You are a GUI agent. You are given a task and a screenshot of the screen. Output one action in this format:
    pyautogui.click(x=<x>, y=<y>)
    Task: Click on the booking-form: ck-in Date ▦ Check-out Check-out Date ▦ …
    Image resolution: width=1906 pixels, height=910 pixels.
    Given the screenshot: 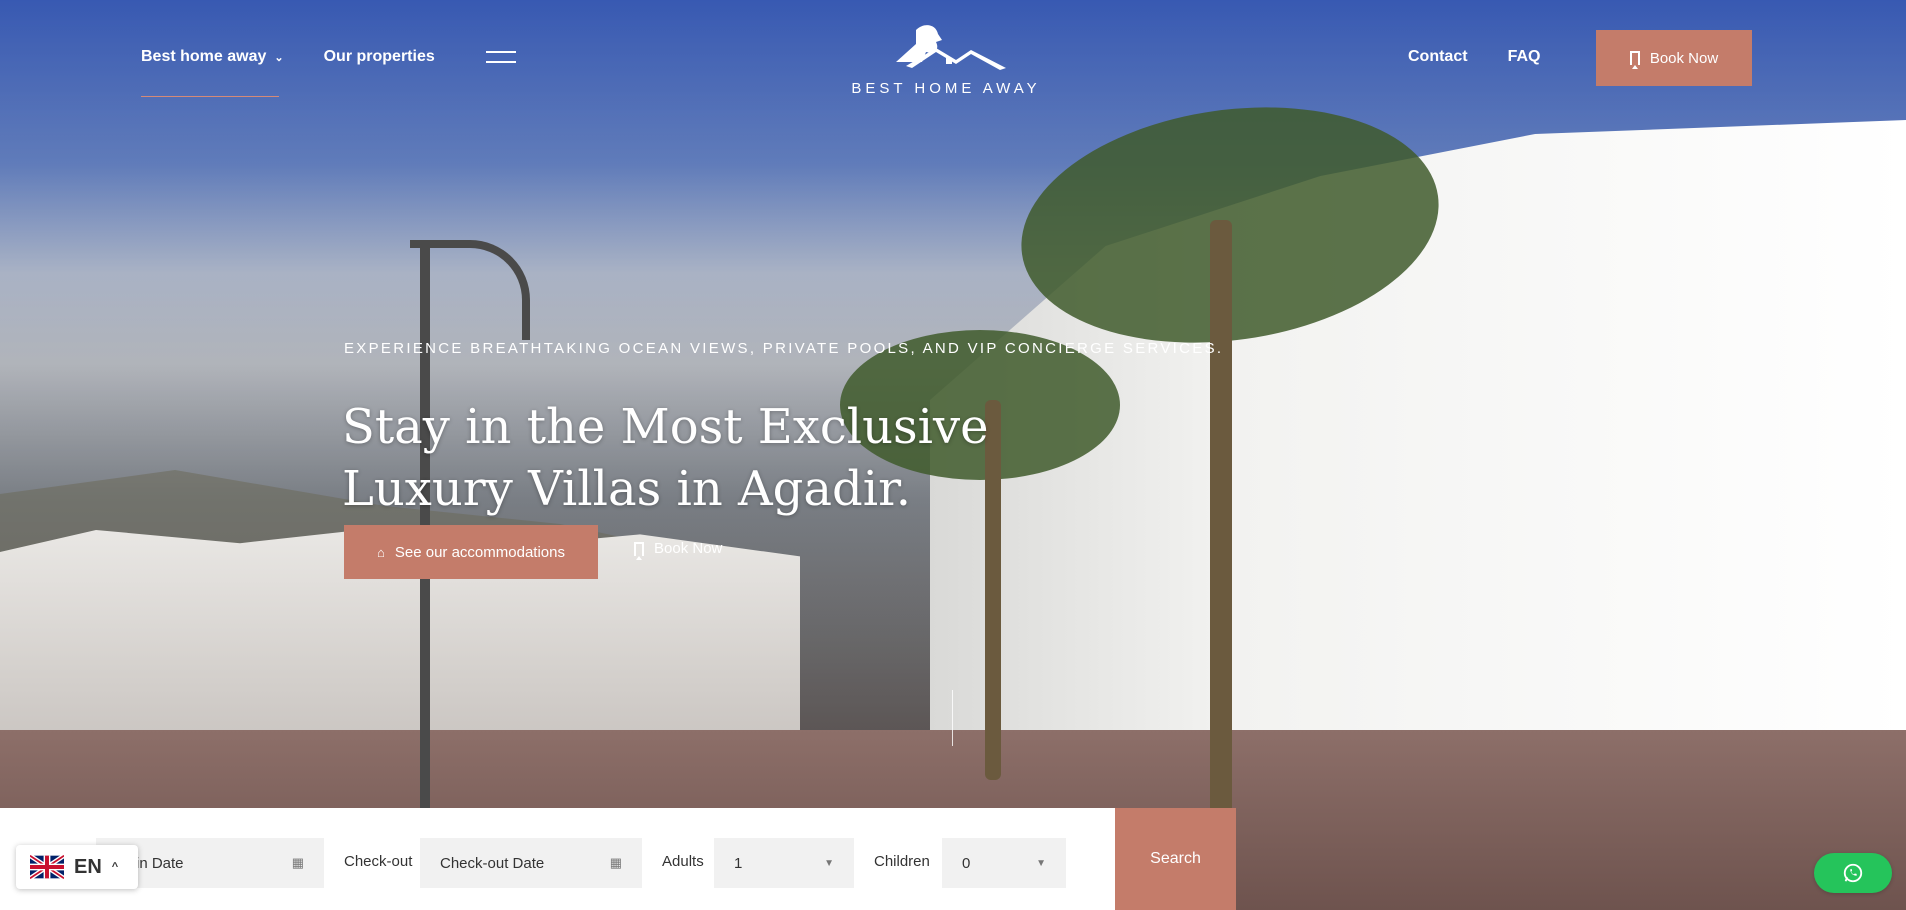 What is the action you would take?
    pyautogui.click(x=557, y=859)
    